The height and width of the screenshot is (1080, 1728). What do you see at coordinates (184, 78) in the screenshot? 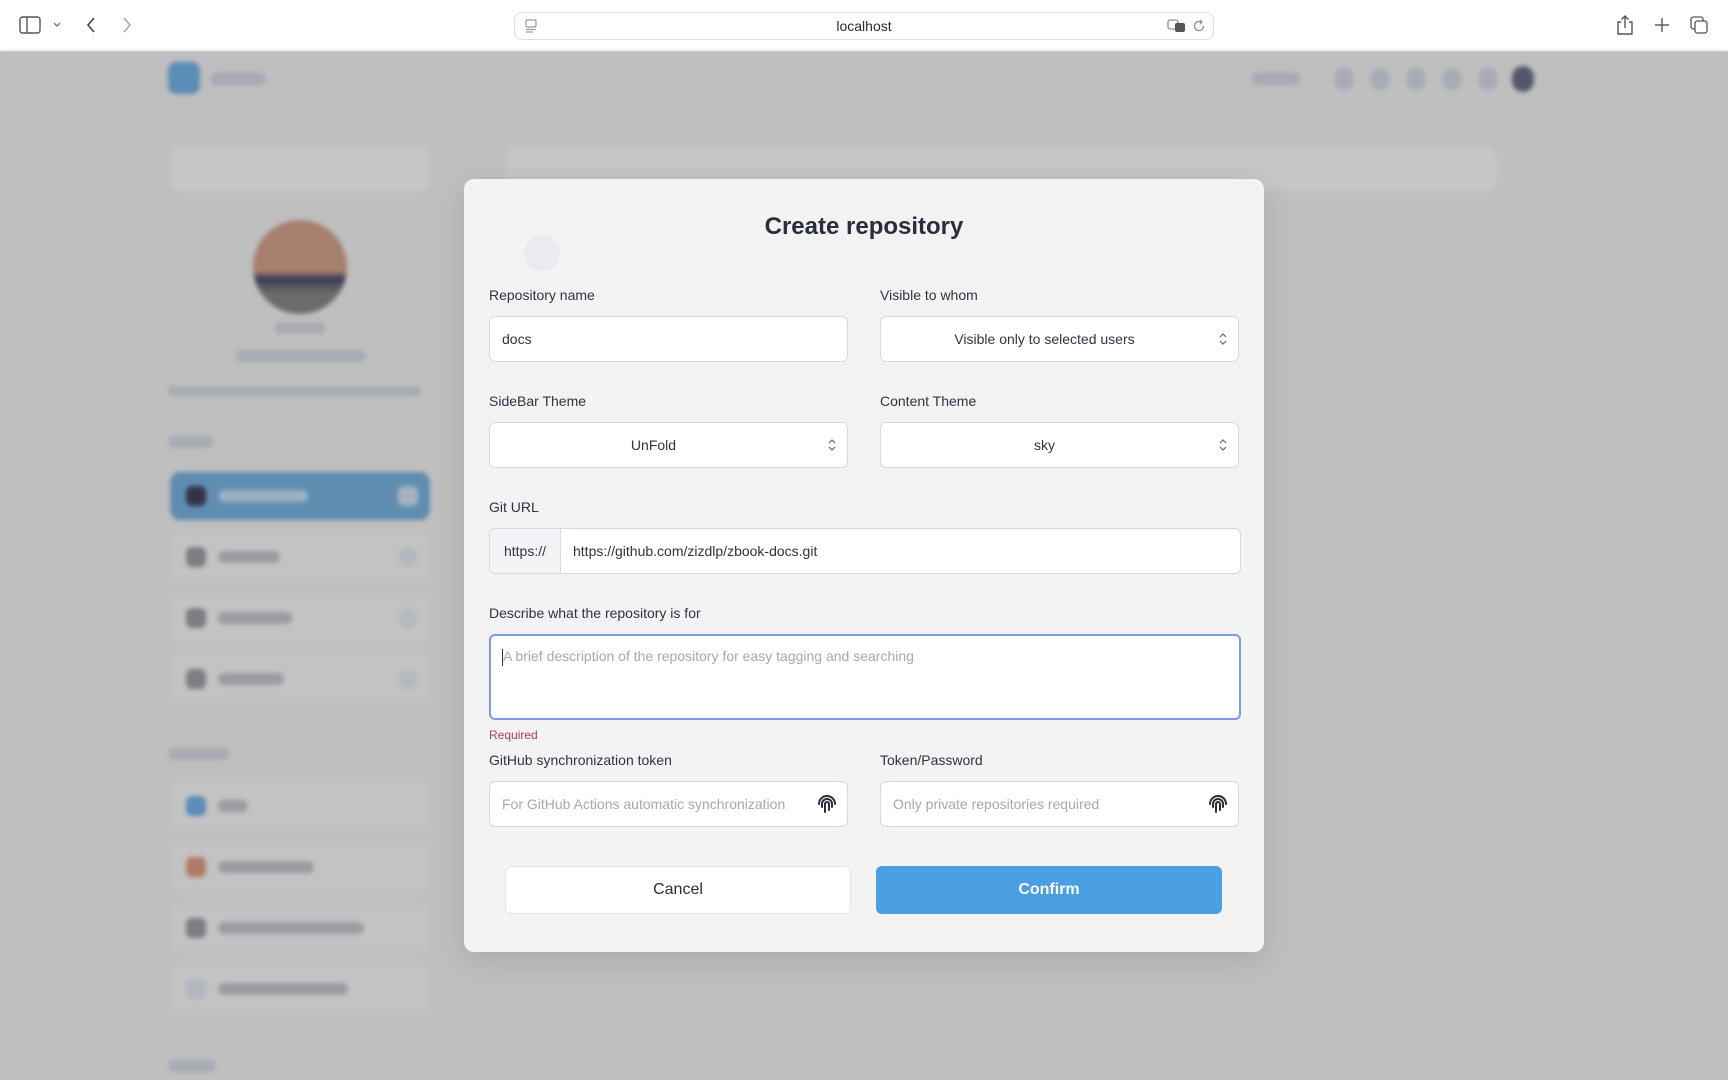
I see `app-logo` at bounding box center [184, 78].